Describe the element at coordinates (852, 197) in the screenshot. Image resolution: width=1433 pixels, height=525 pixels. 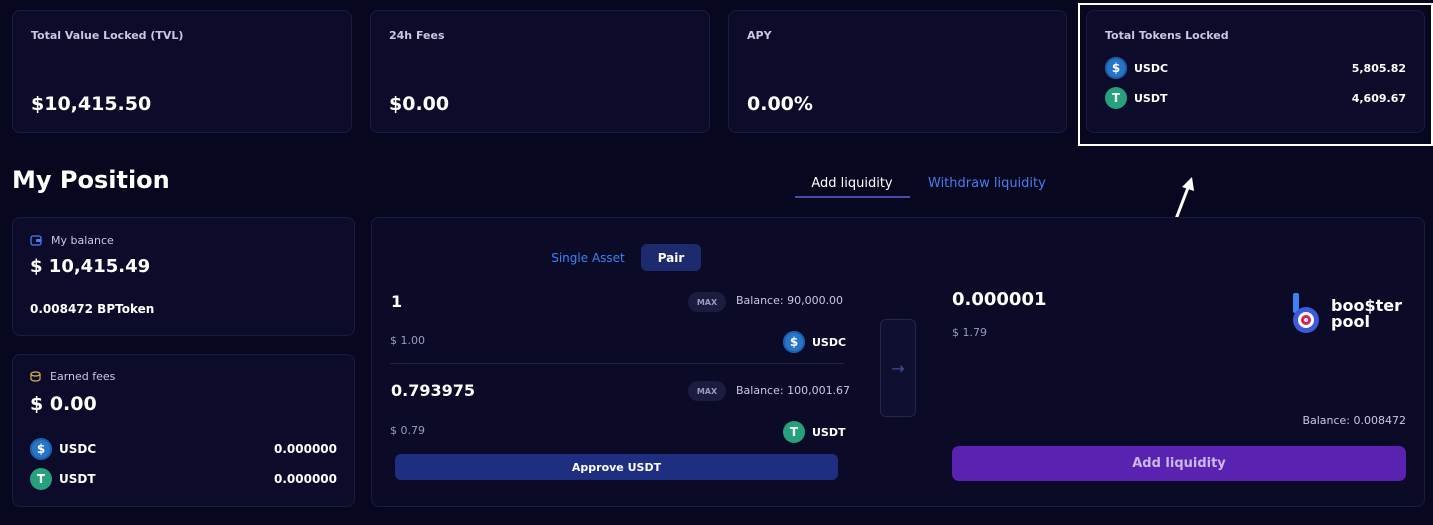
I see `active-tab-underline` at that location.